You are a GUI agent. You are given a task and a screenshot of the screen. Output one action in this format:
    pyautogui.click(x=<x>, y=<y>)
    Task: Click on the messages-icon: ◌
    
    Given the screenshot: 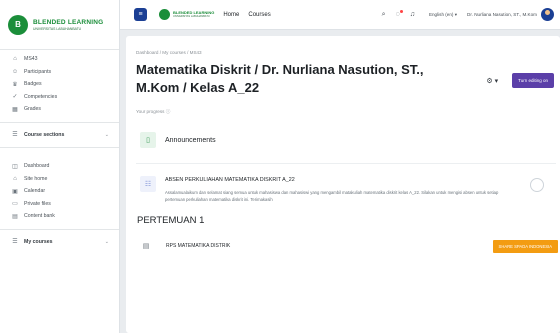 What is the action you would take?
    pyautogui.click(x=399, y=14)
    